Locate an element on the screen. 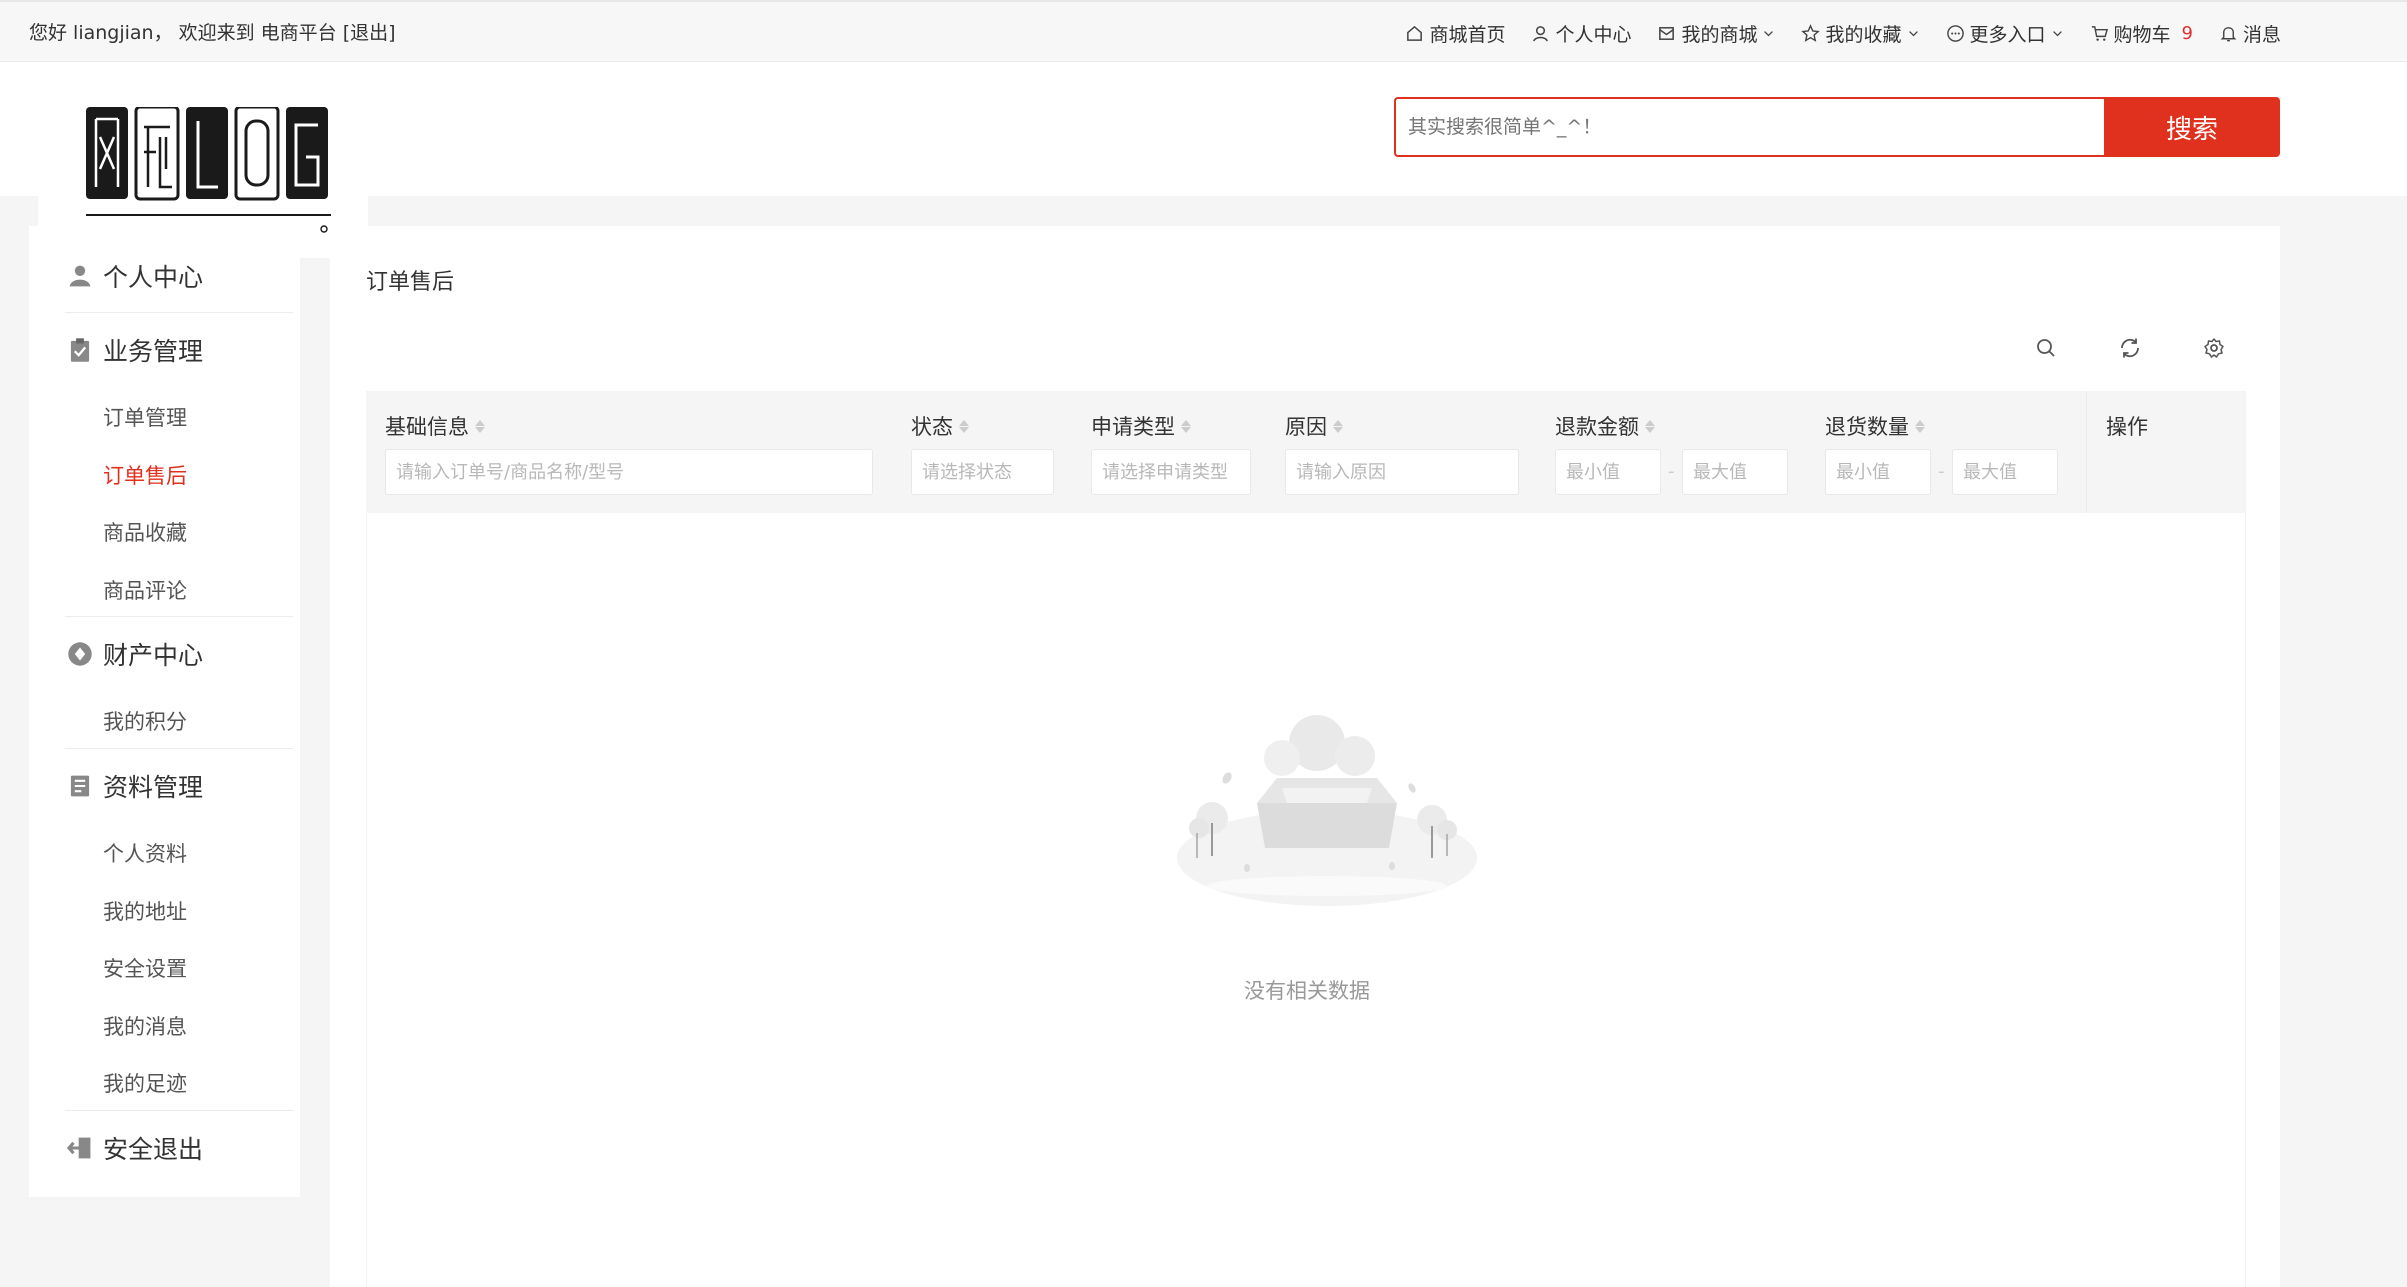 The width and height of the screenshot is (2407, 1287). status-filter-select is located at coordinates (982, 472).